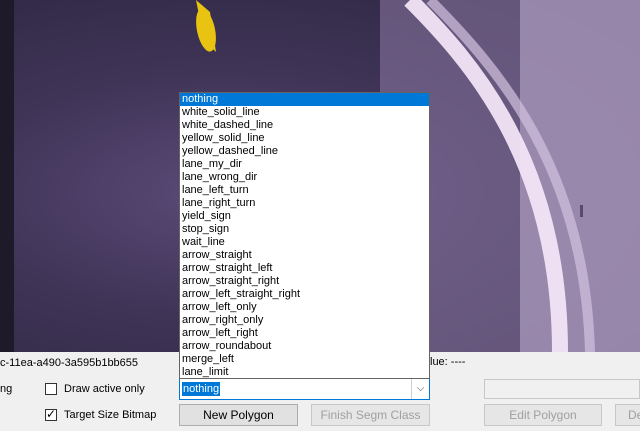 This screenshot has width=640, height=431. What do you see at coordinates (51, 389) in the screenshot?
I see `draw-active-only-checkbox` at bounding box center [51, 389].